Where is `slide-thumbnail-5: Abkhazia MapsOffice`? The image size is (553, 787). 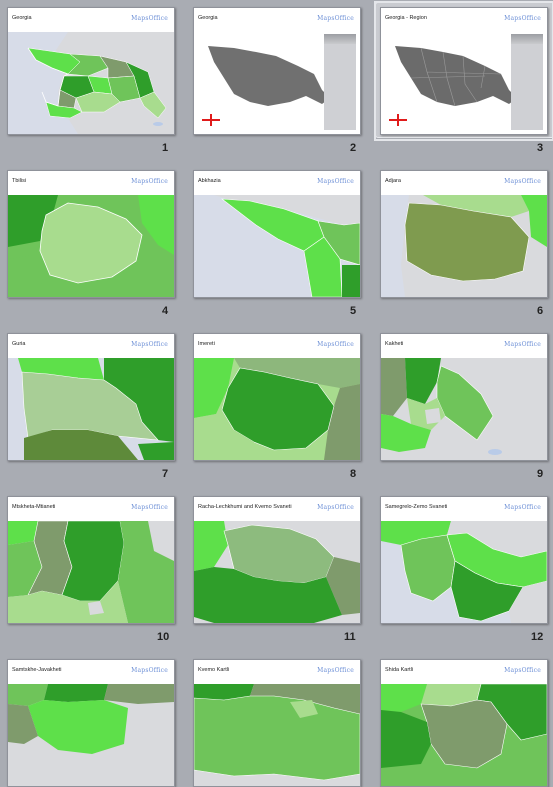 slide-thumbnail-5: Abkhazia MapsOffice is located at coordinates (277, 234).